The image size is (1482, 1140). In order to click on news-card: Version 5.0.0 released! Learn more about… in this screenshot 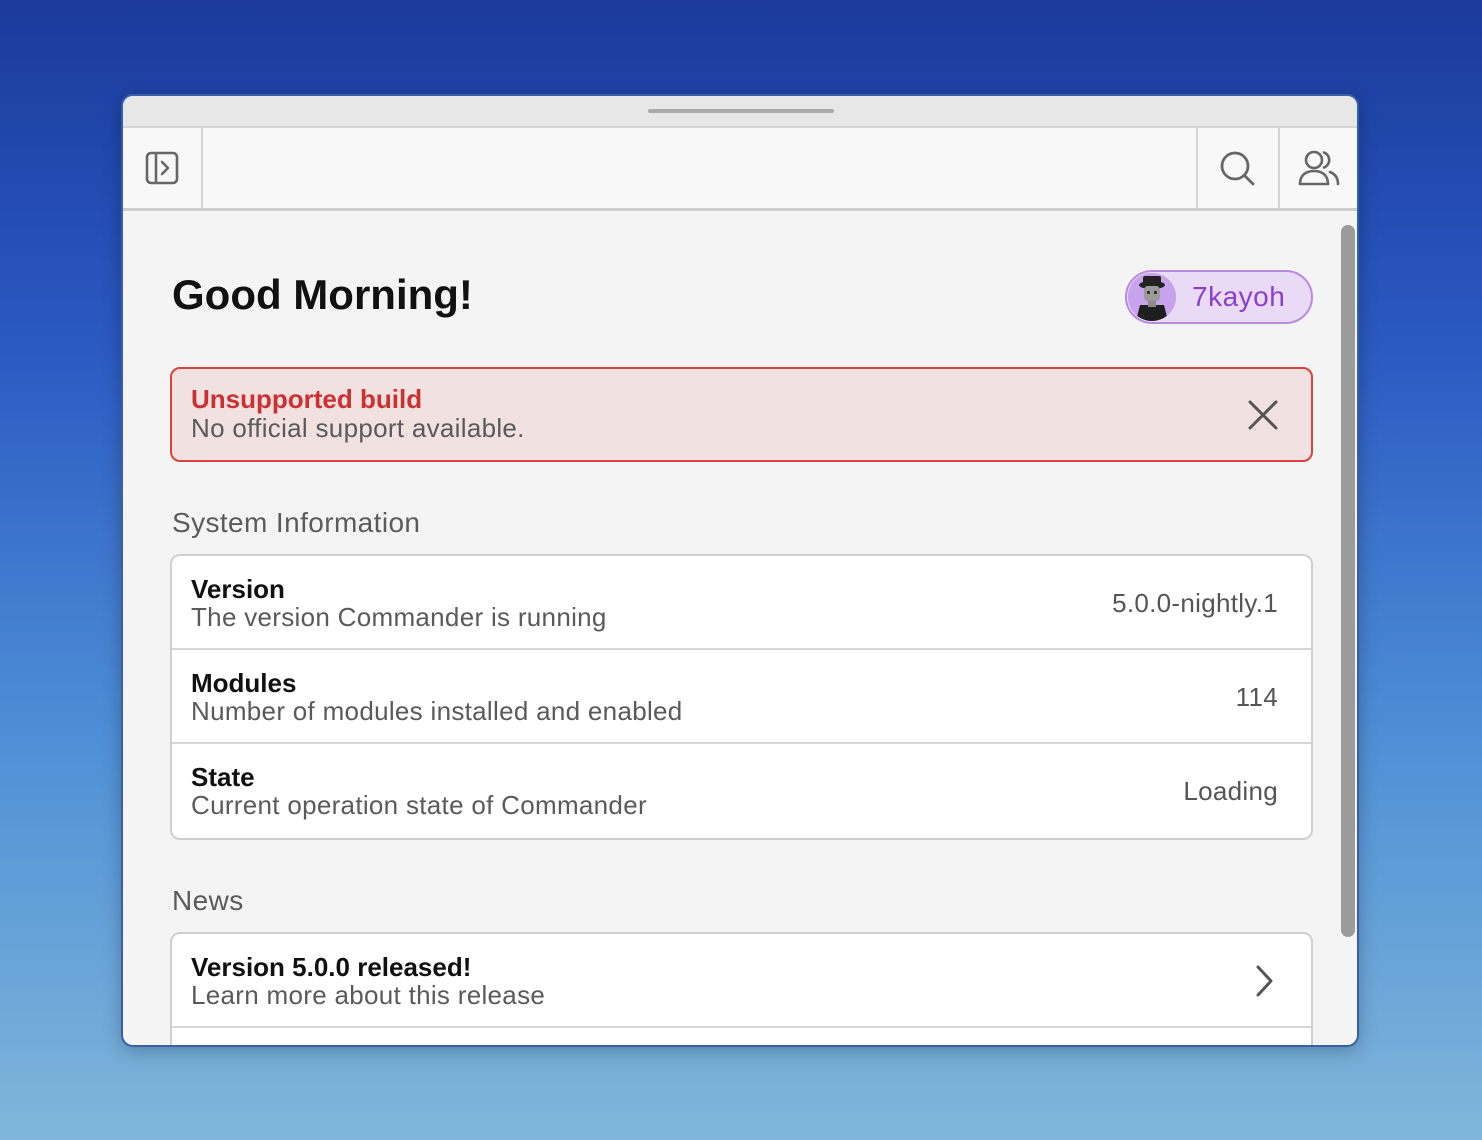, I will do `click(741, 988)`.